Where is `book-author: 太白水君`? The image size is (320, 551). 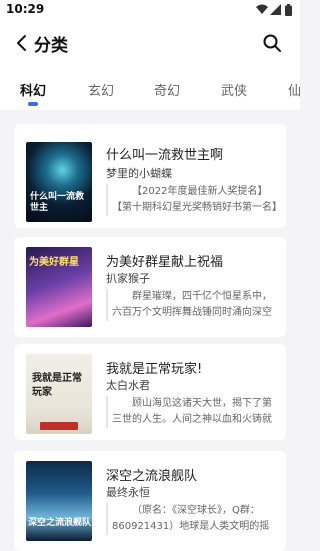 book-author: 太白水君 is located at coordinates (128, 385).